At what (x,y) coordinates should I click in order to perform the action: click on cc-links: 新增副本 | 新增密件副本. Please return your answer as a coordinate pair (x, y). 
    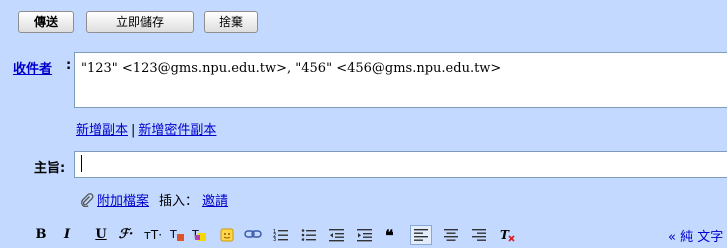
    Looking at the image, I should click on (146, 128).